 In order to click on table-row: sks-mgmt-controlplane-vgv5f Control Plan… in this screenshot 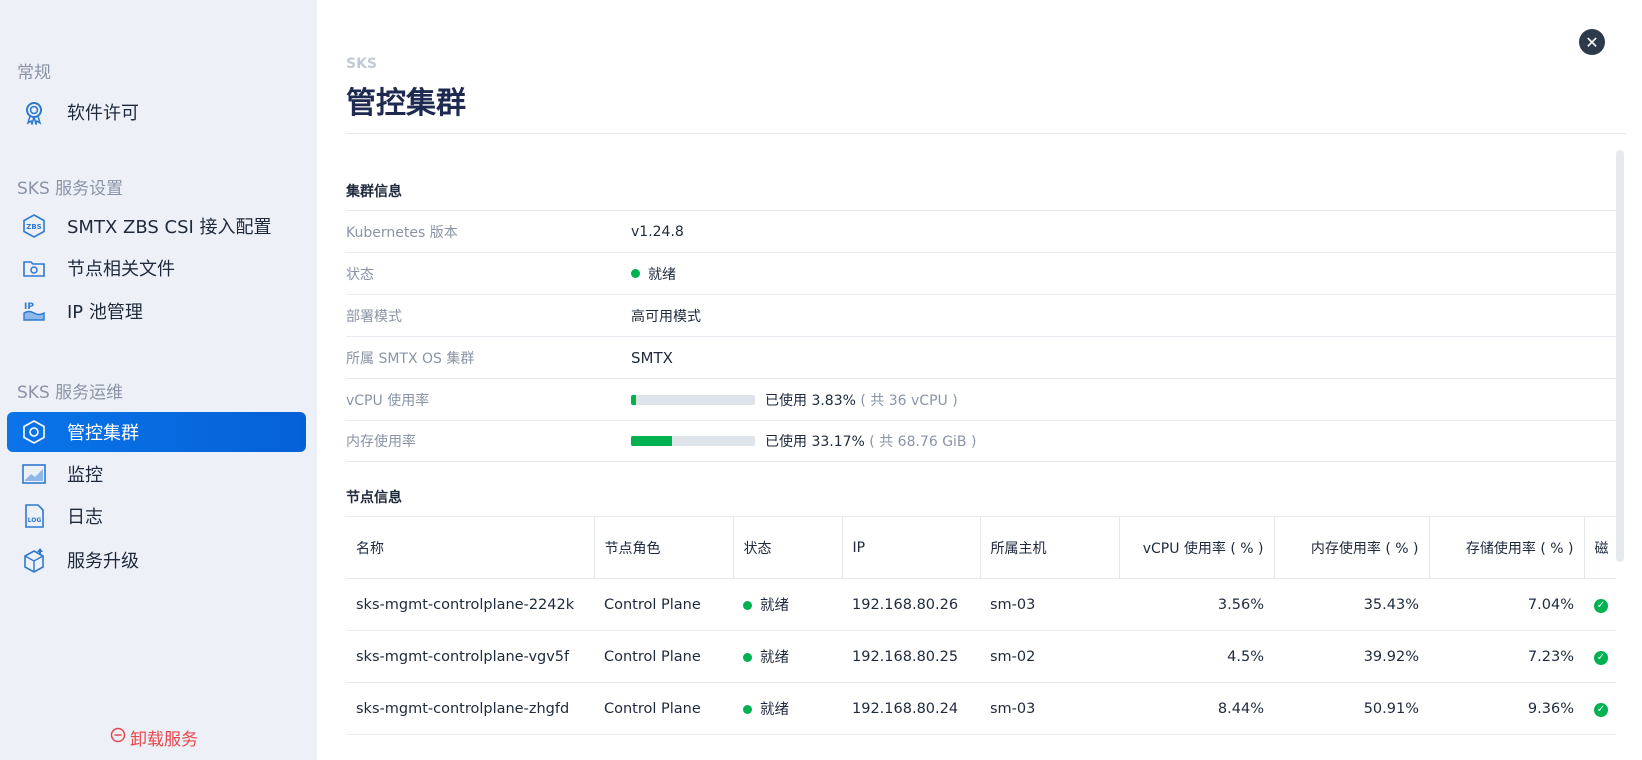, I will do `click(981, 656)`.